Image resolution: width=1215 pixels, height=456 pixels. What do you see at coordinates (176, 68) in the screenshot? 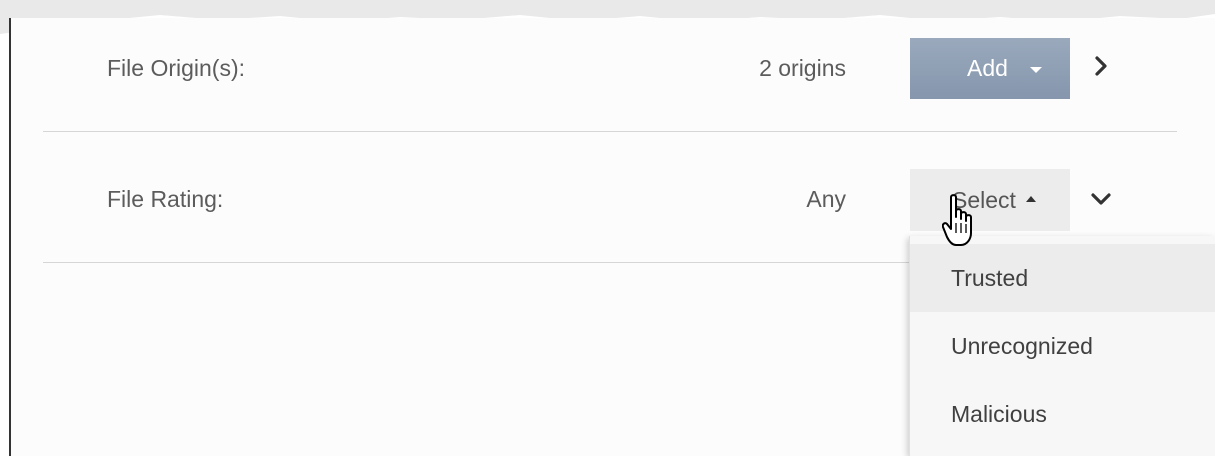
I see `file-origins-label: File Origin(s):` at bounding box center [176, 68].